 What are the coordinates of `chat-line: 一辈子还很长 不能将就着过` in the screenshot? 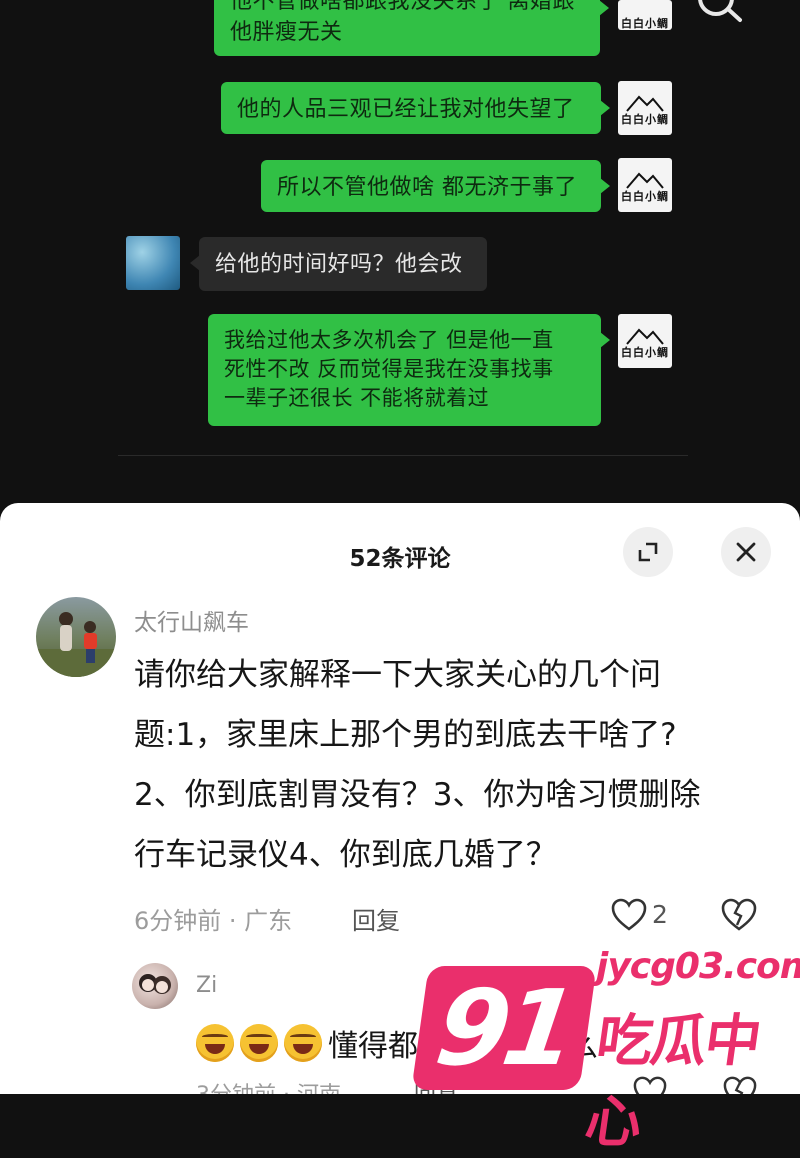 It's located at (357, 398).